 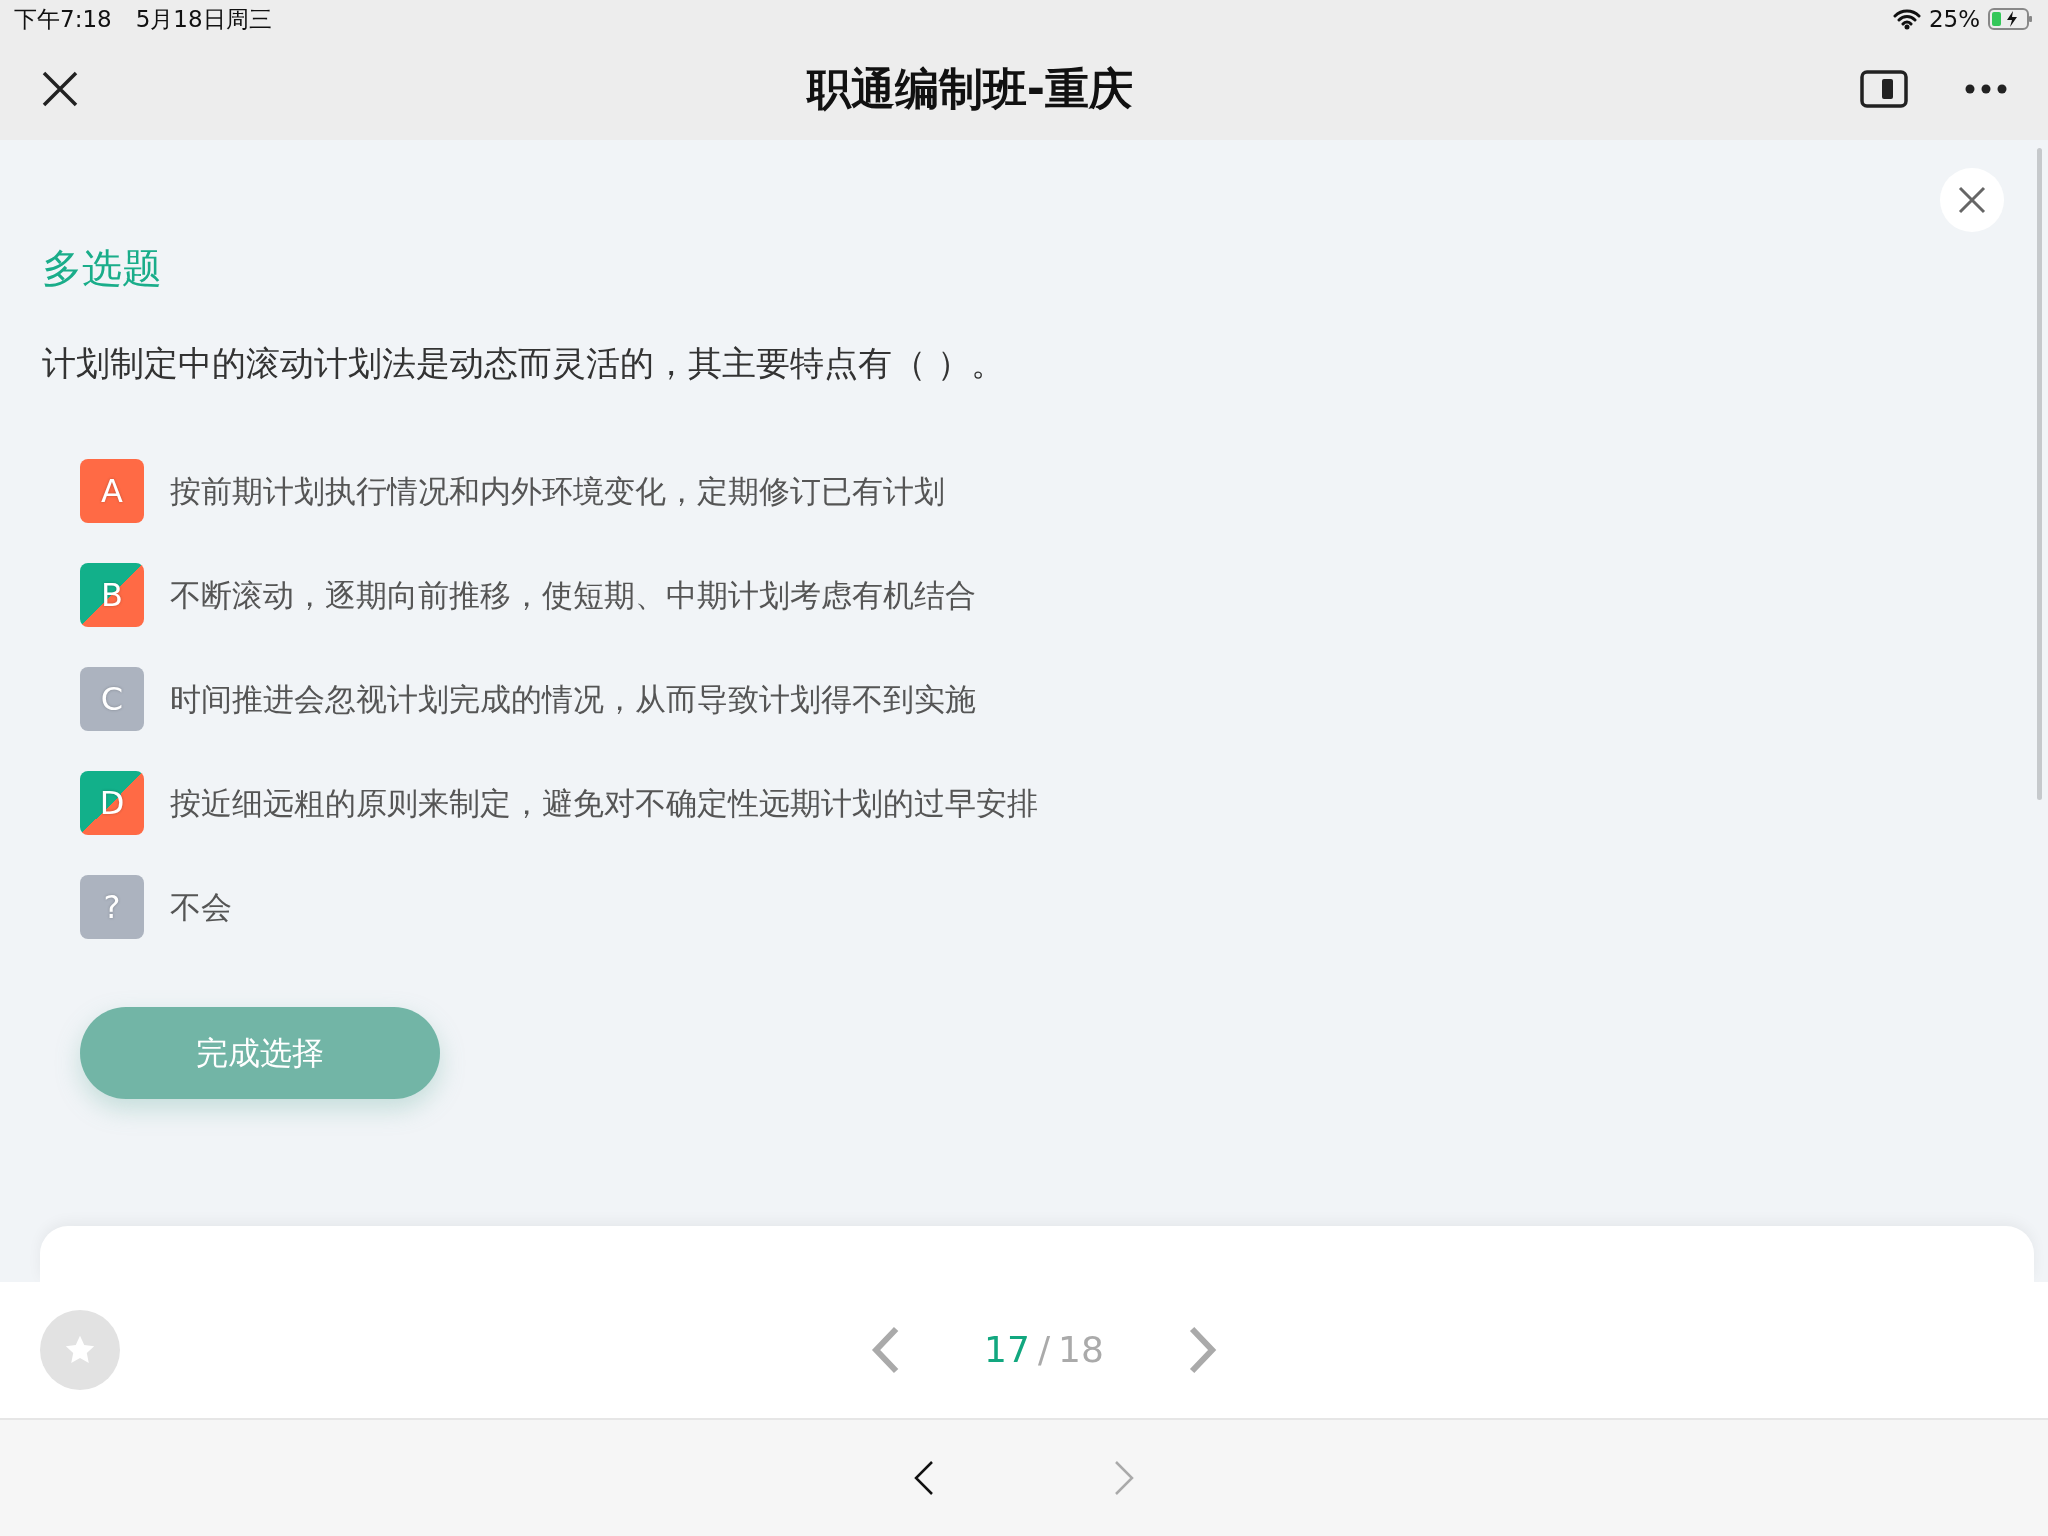 What do you see at coordinates (60, 89) in the screenshot?
I see `close-button` at bounding box center [60, 89].